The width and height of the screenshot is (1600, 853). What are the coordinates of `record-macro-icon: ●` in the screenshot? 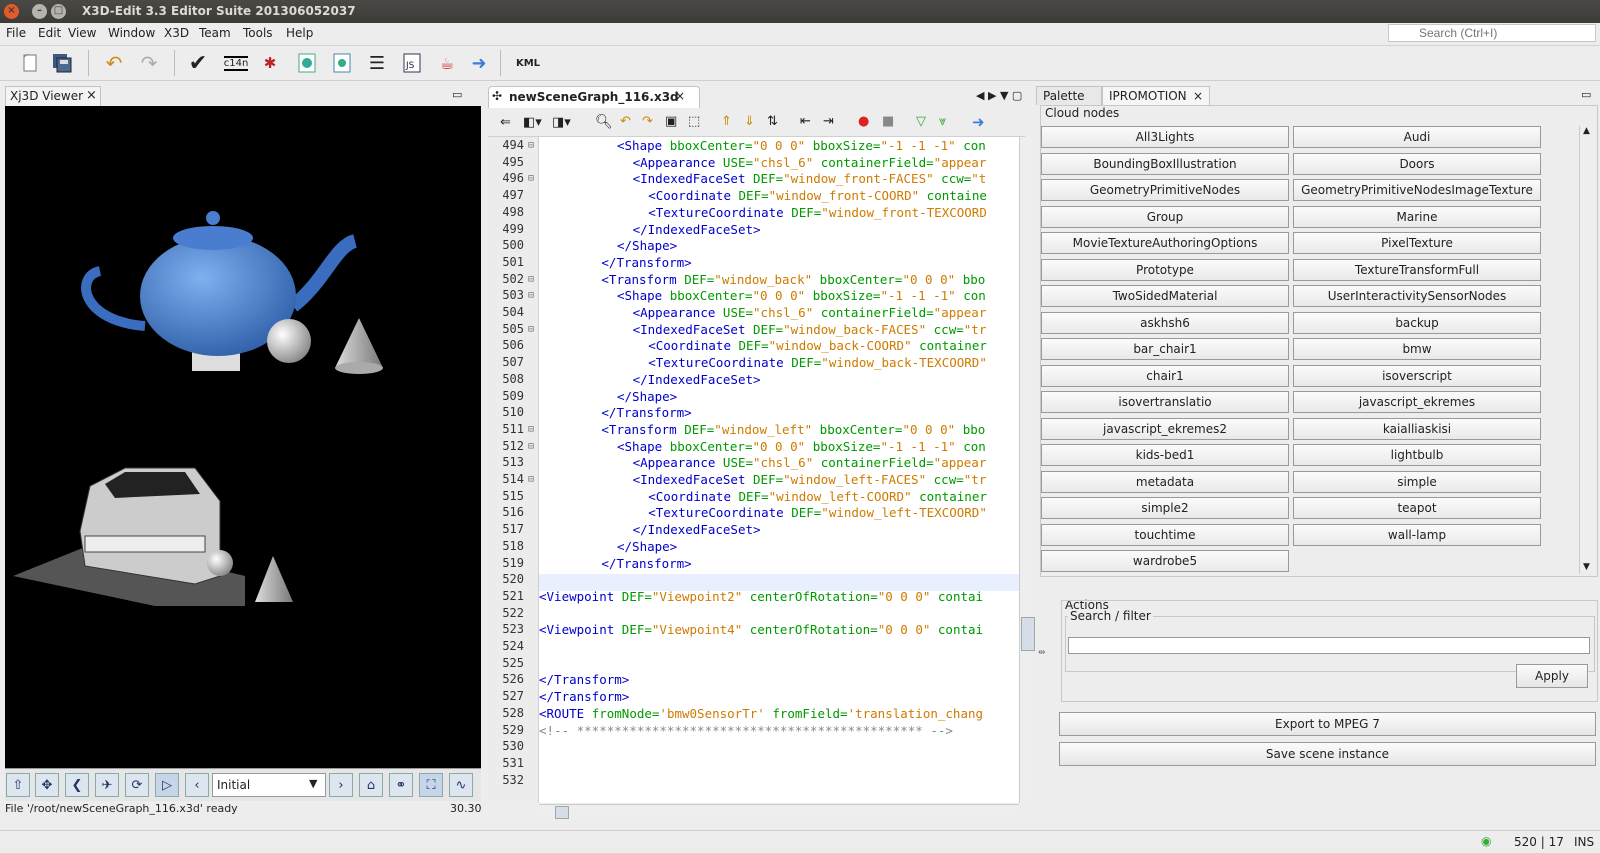 It's located at (863, 121).